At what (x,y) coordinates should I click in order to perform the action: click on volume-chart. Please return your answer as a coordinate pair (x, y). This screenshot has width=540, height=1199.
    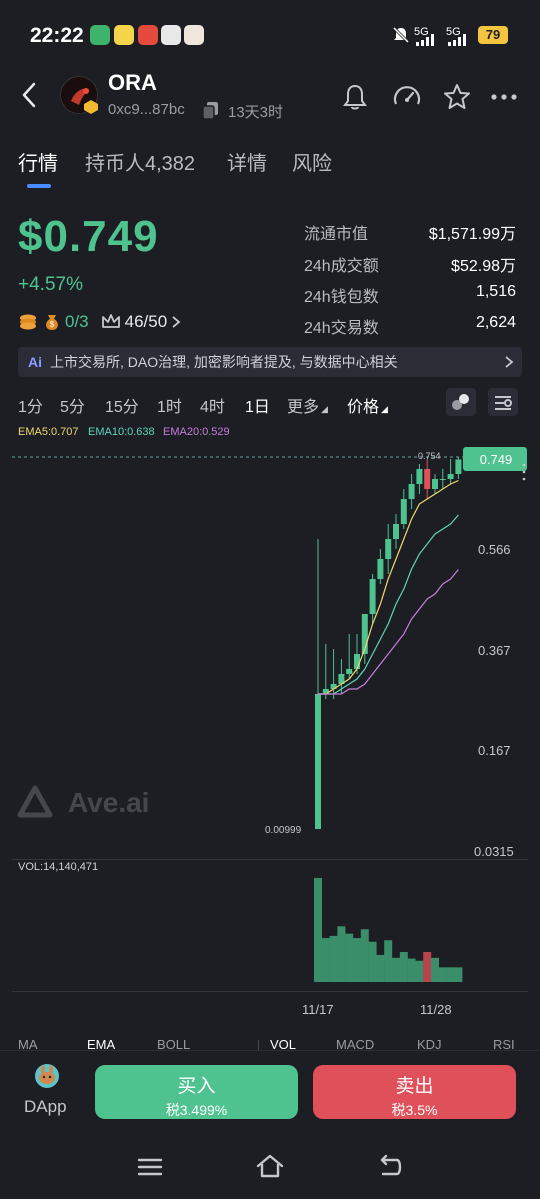
    Looking at the image, I should click on (388, 930).